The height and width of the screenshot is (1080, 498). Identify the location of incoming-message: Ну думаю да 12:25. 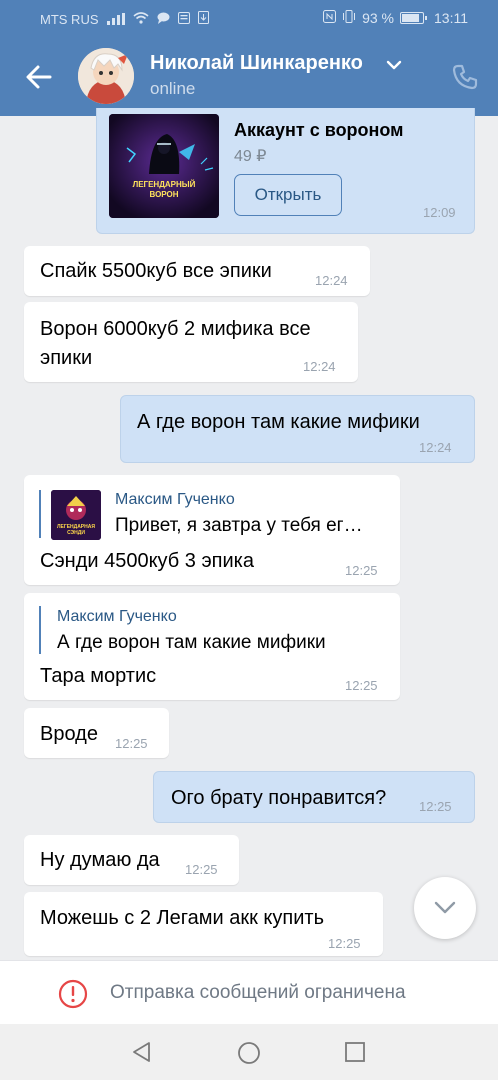
(131, 860).